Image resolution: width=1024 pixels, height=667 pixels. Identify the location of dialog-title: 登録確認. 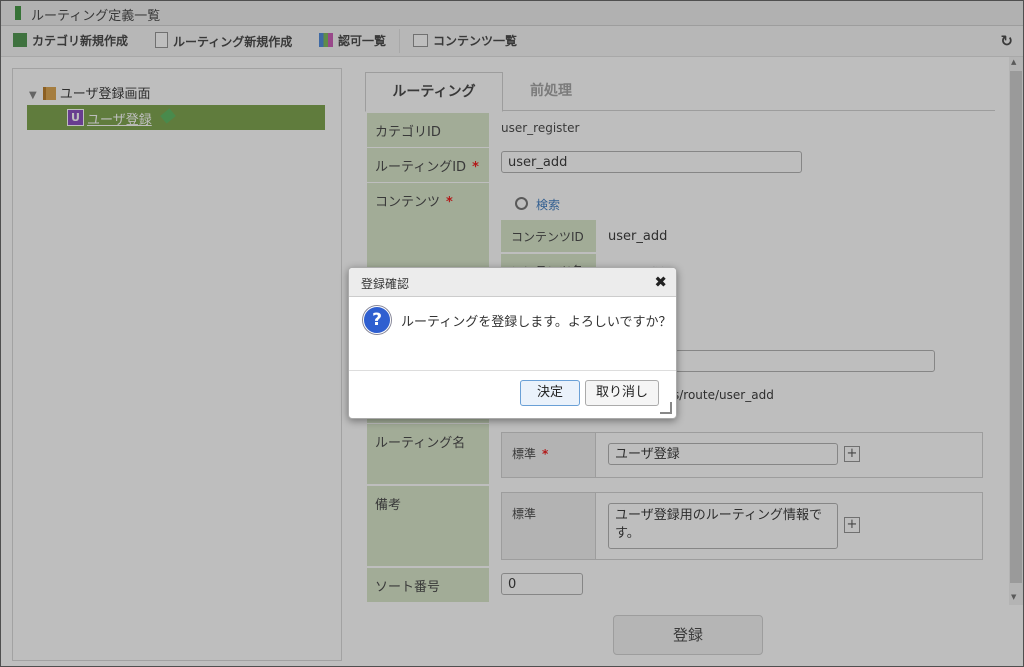
(385, 284).